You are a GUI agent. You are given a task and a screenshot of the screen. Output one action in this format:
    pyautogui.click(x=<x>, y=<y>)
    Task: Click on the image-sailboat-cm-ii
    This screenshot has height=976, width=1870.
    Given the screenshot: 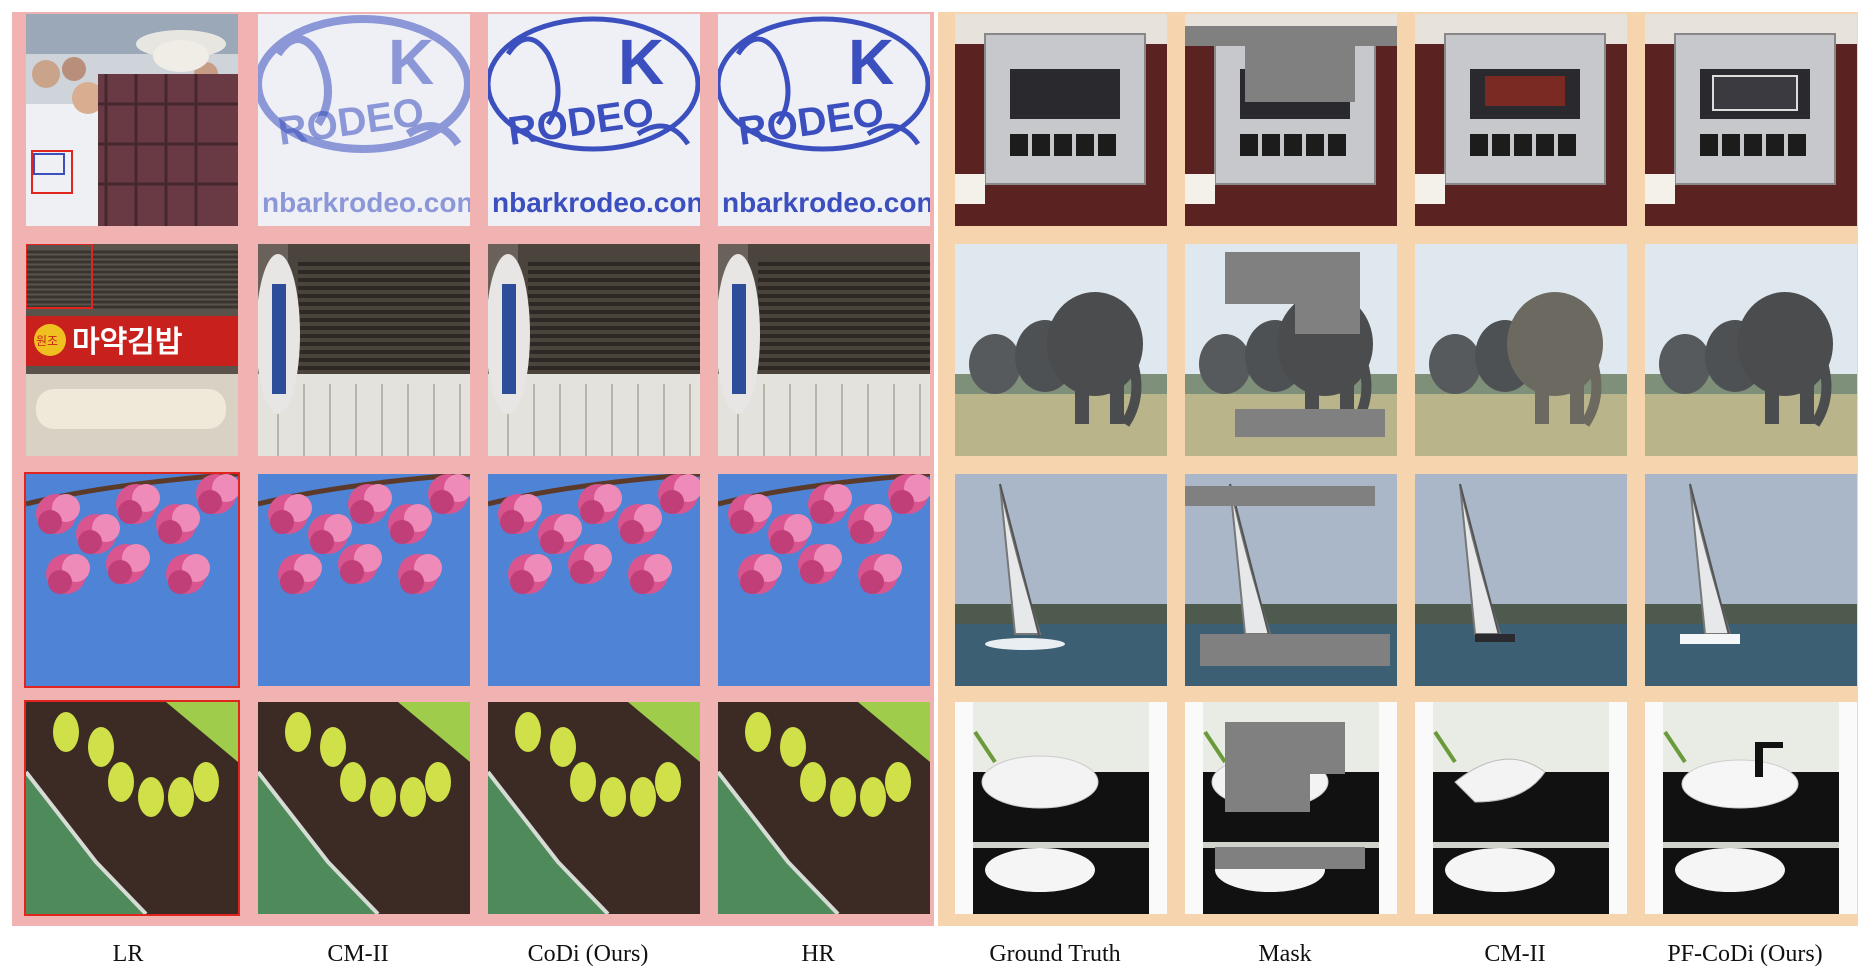 What is the action you would take?
    pyautogui.click(x=1521, y=580)
    